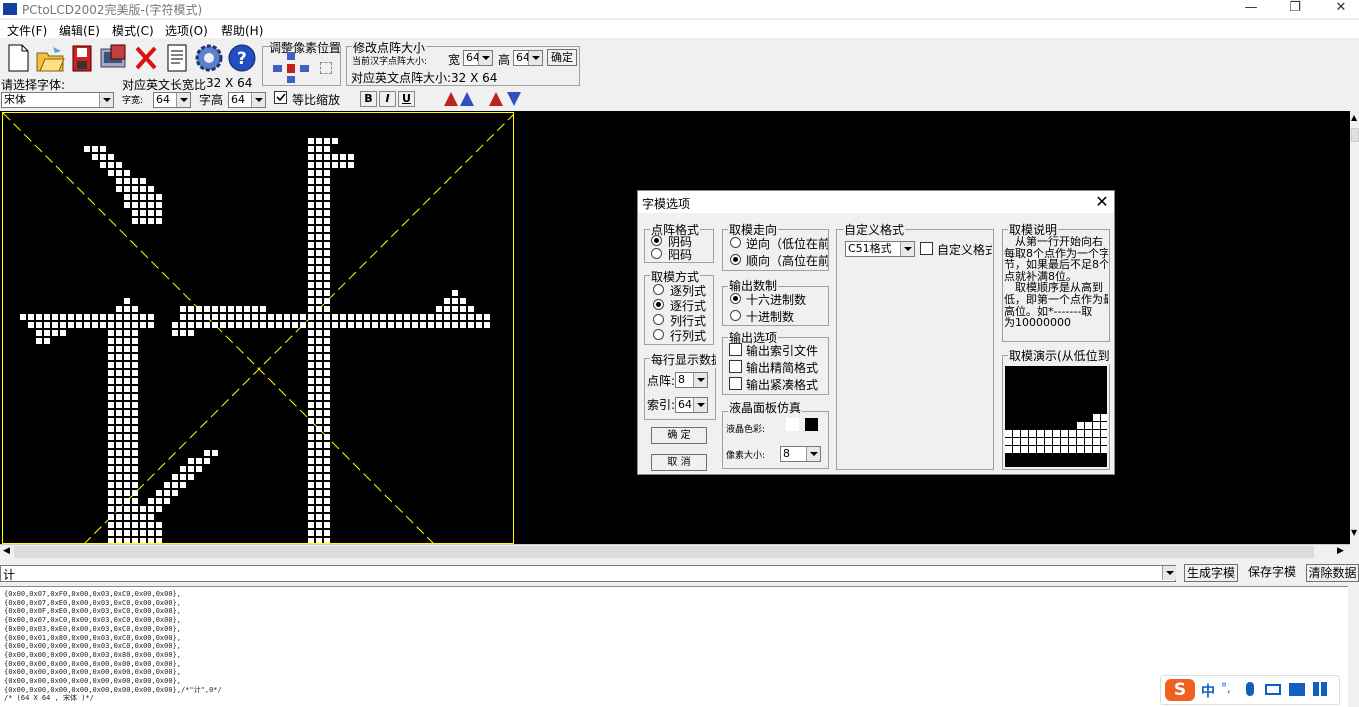 This screenshot has height=707, width=1359. Describe the element at coordinates (18, 57) in the screenshot. I see `new-file-icon` at that location.